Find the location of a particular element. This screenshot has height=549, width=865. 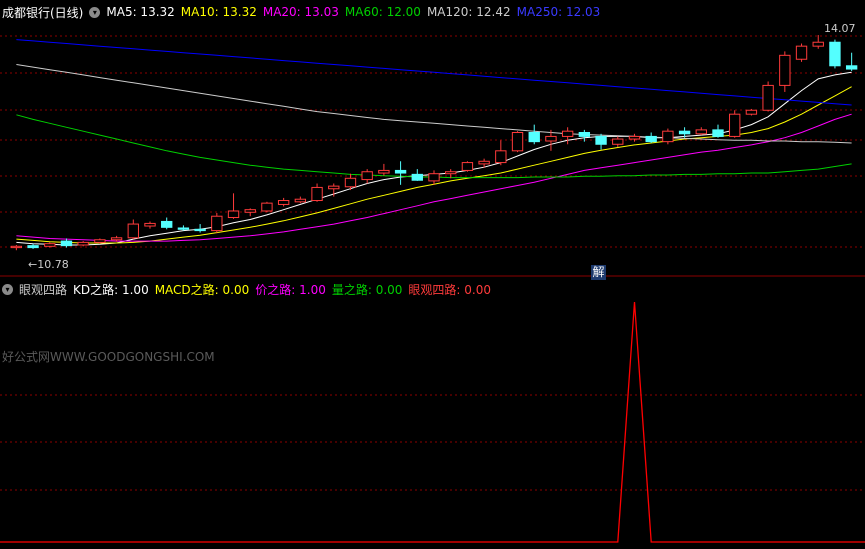

ma20-label: MA20: 13.03 is located at coordinates (300, 12).